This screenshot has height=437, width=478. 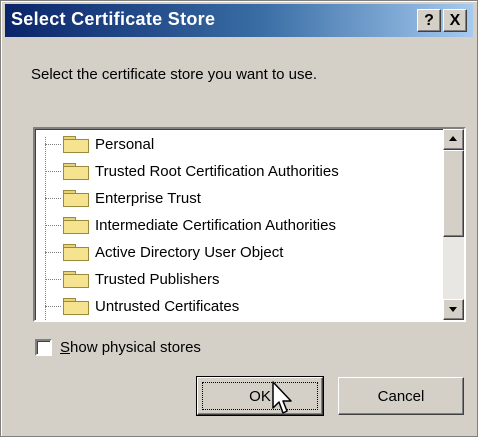 I want to click on tree-item-intermediate: Intermediate Certification Authorities, so click(x=190, y=225).